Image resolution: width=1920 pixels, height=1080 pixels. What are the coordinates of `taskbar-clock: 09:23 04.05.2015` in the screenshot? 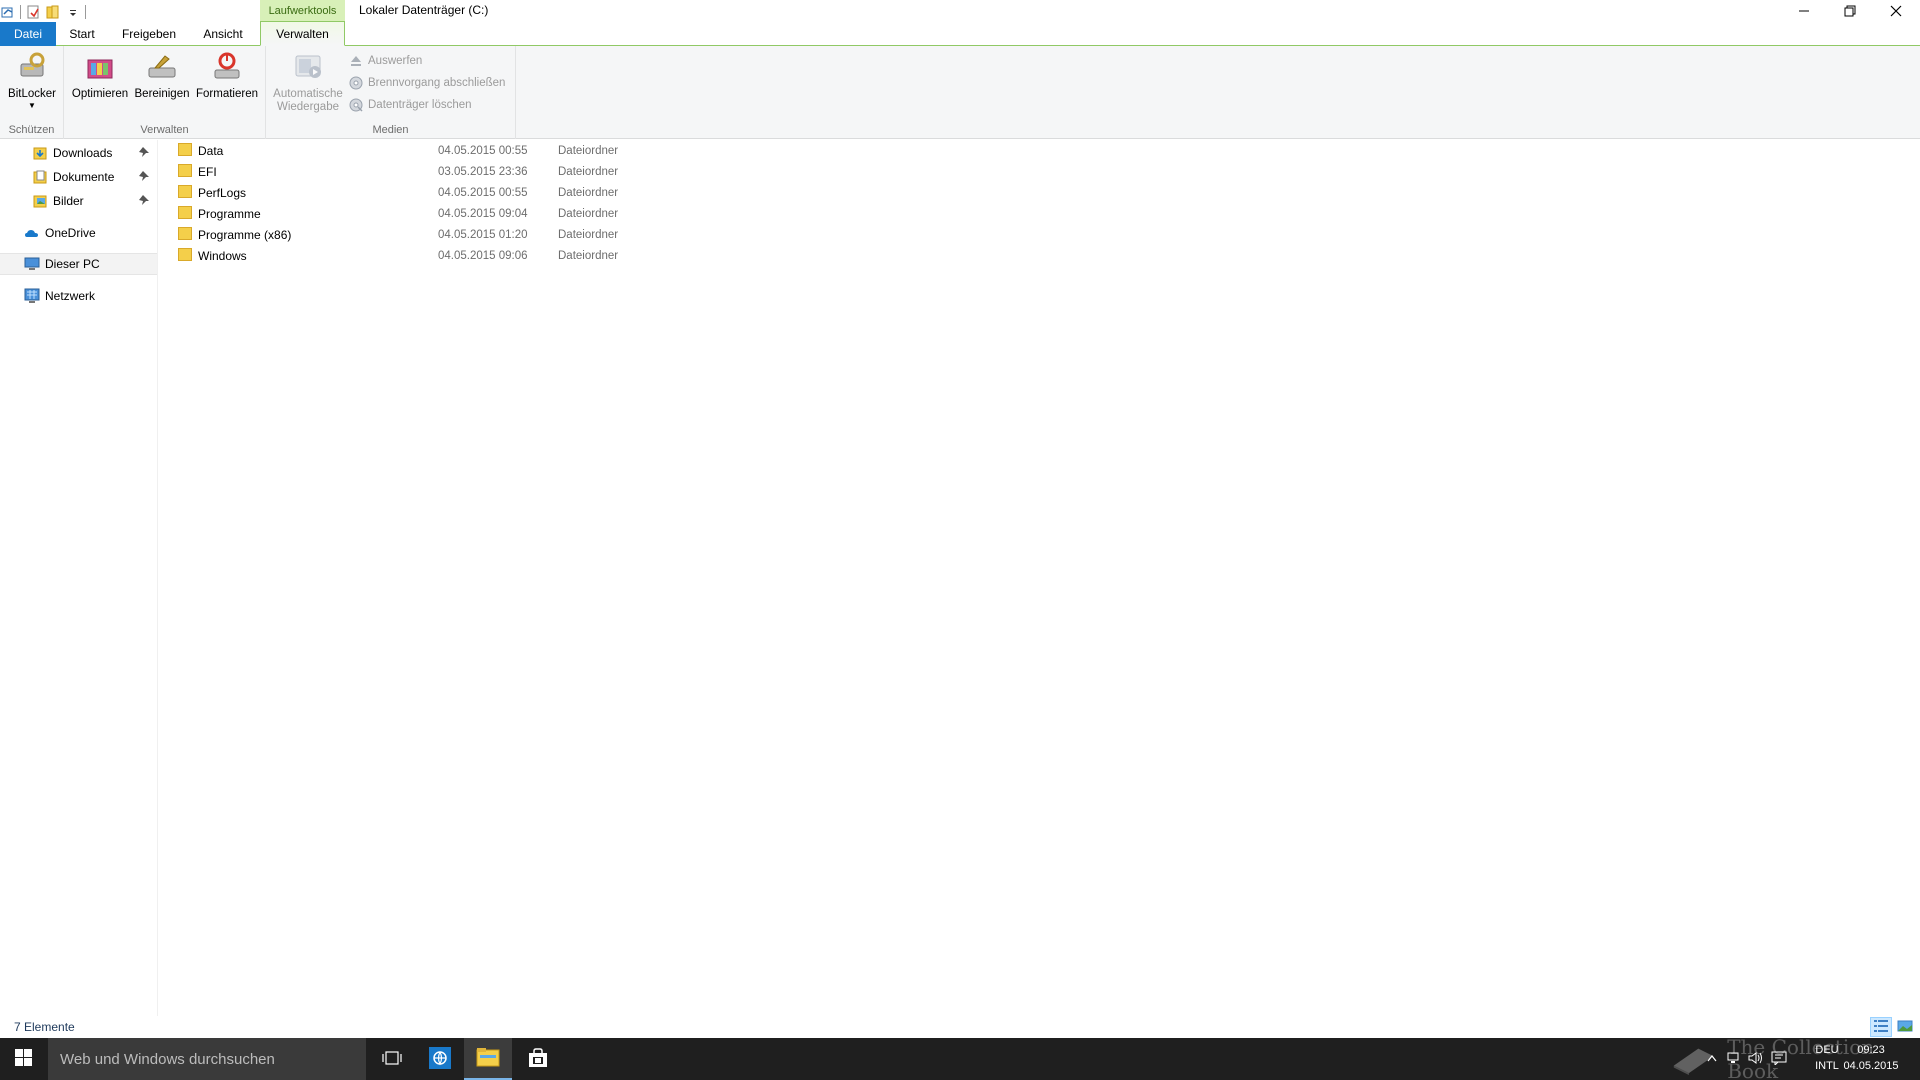 It's located at (1871, 1058).